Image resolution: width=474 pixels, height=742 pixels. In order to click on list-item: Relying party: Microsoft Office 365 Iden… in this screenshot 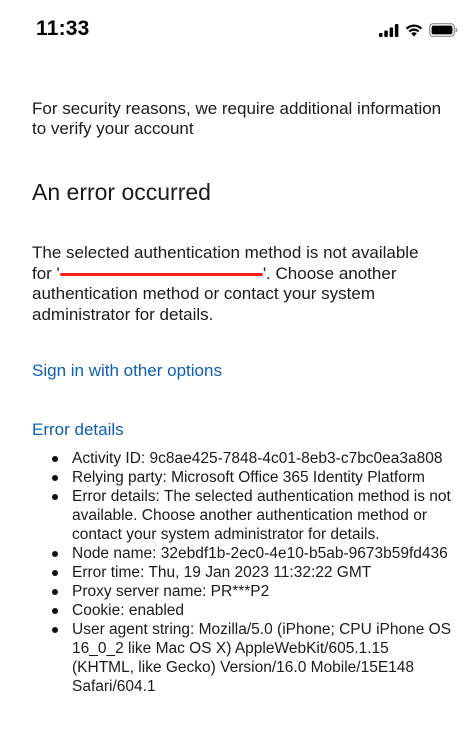, I will do `click(242, 477)`.